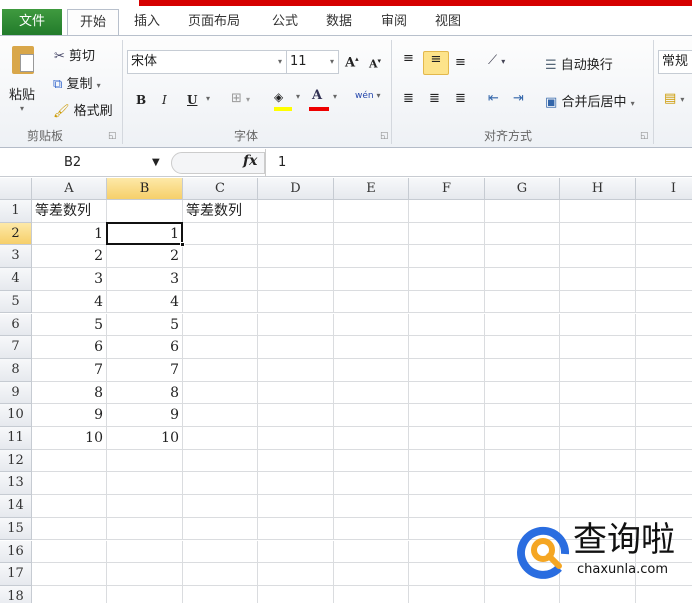  I want to click on cell-I3, so click(664, 257).